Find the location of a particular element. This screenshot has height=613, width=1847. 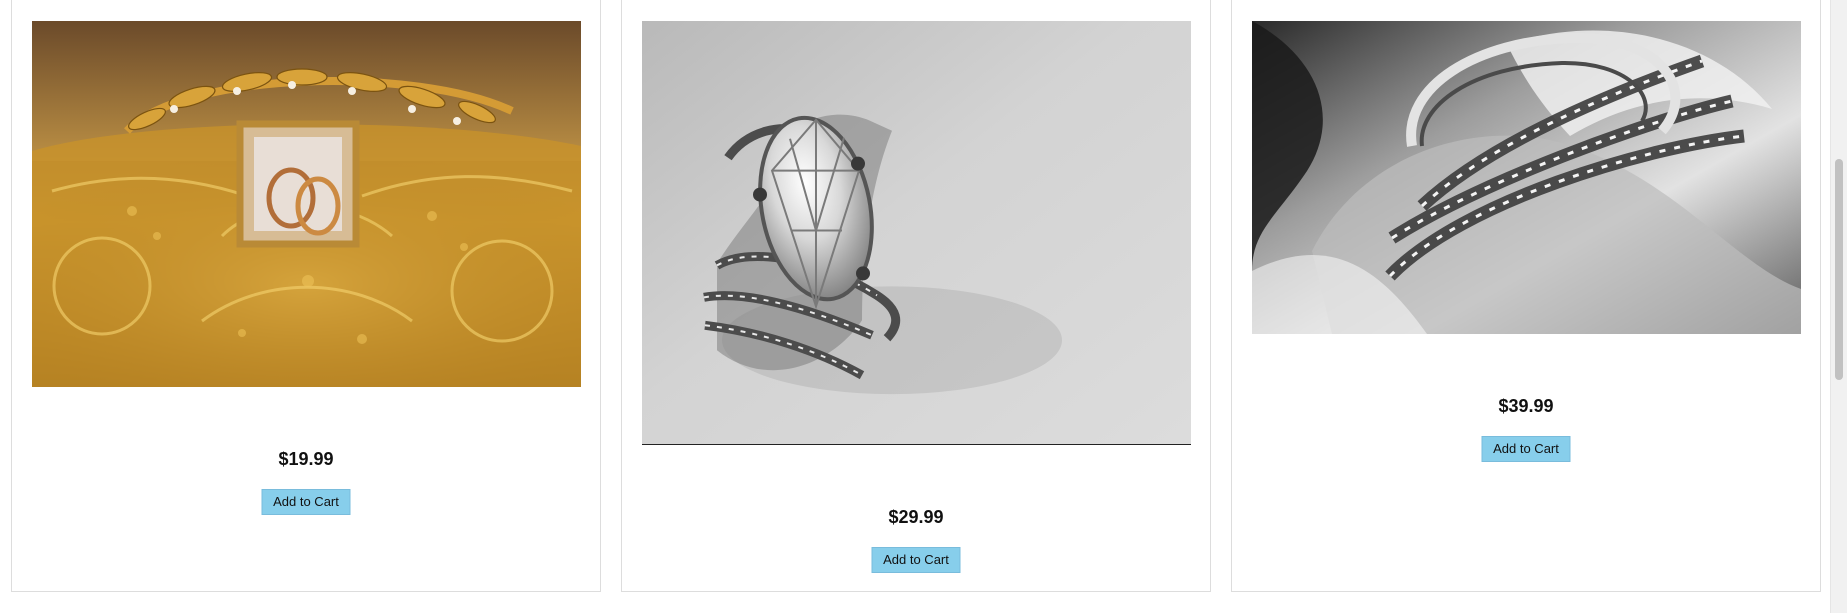

vertical-scrollbar is located at coordinates (1838, 306).